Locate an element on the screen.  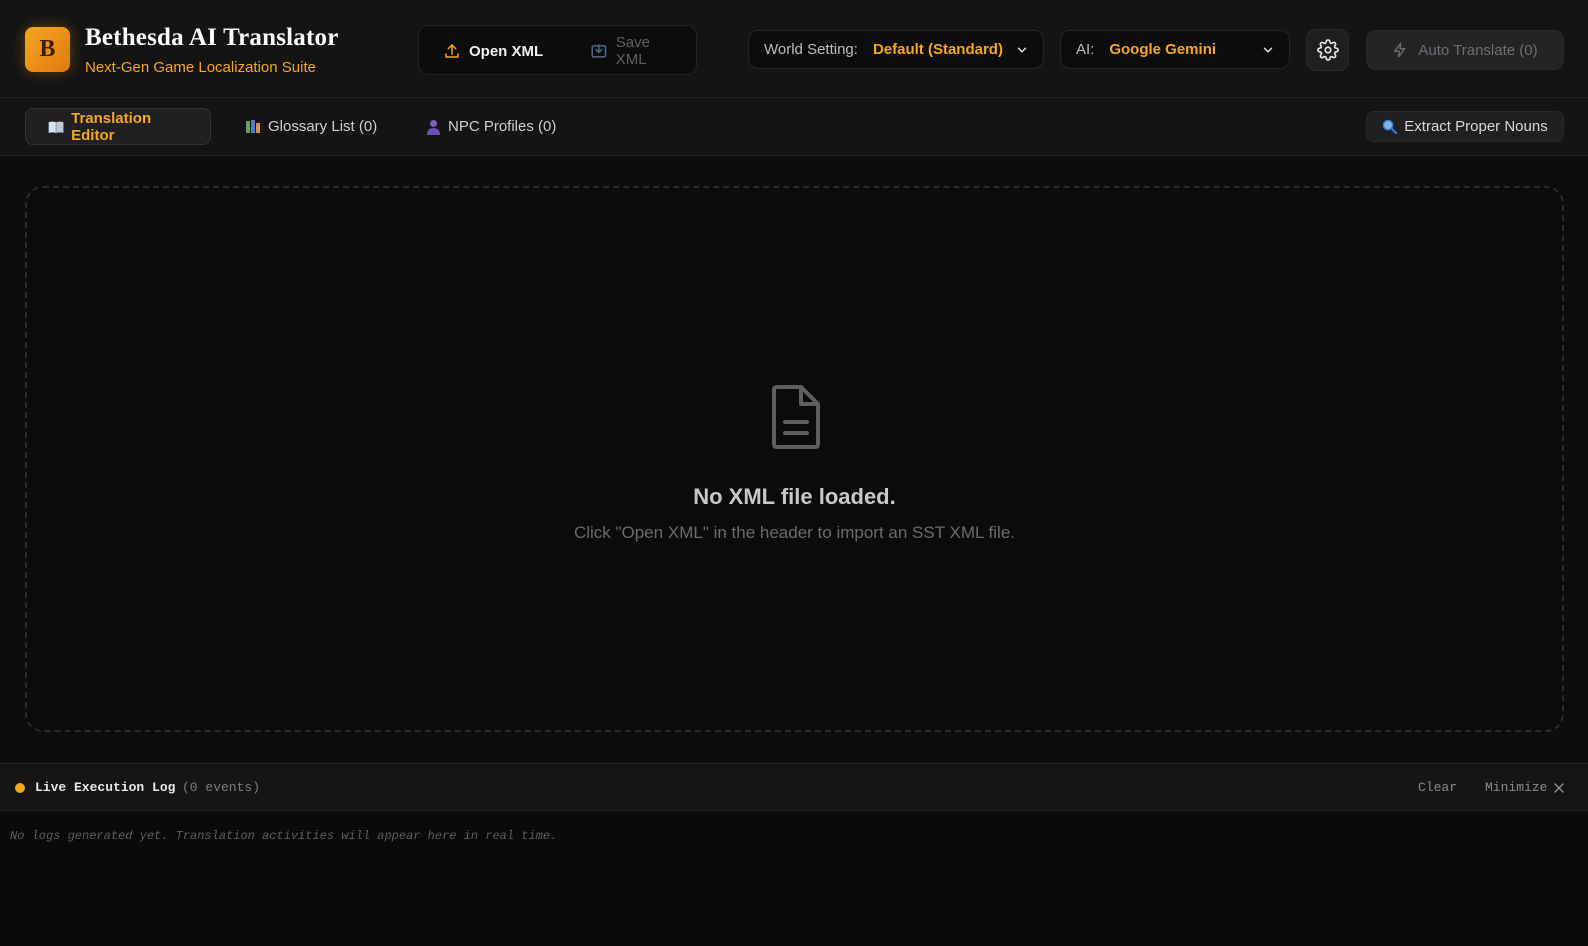
auto-translate-label: Auto Translate (0) is located at coordinates (1478, 50).